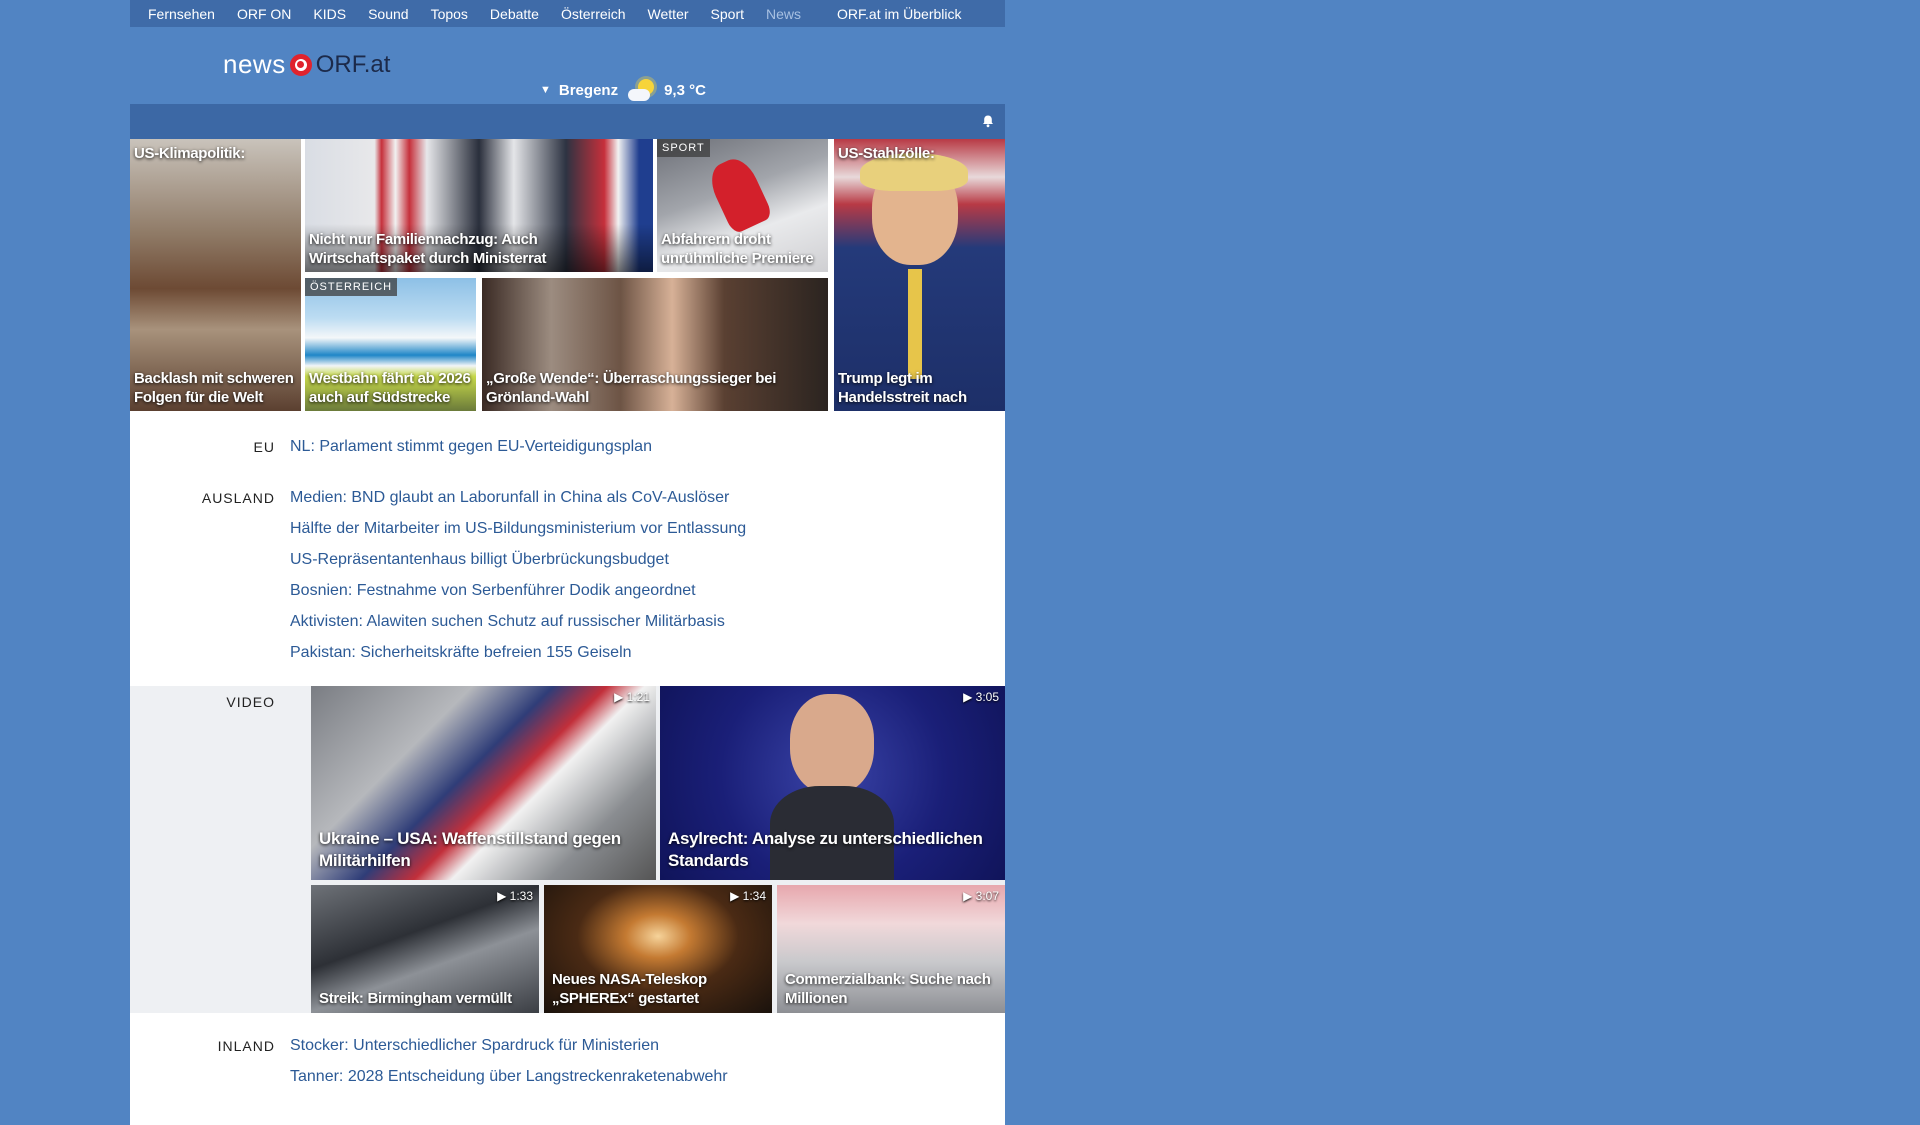 The width and height of the screenshot is (1920, 1125). Describe the element at coordinates (514, 14) in the screenshot. I see `nav-debatte: Debatte` at that location.